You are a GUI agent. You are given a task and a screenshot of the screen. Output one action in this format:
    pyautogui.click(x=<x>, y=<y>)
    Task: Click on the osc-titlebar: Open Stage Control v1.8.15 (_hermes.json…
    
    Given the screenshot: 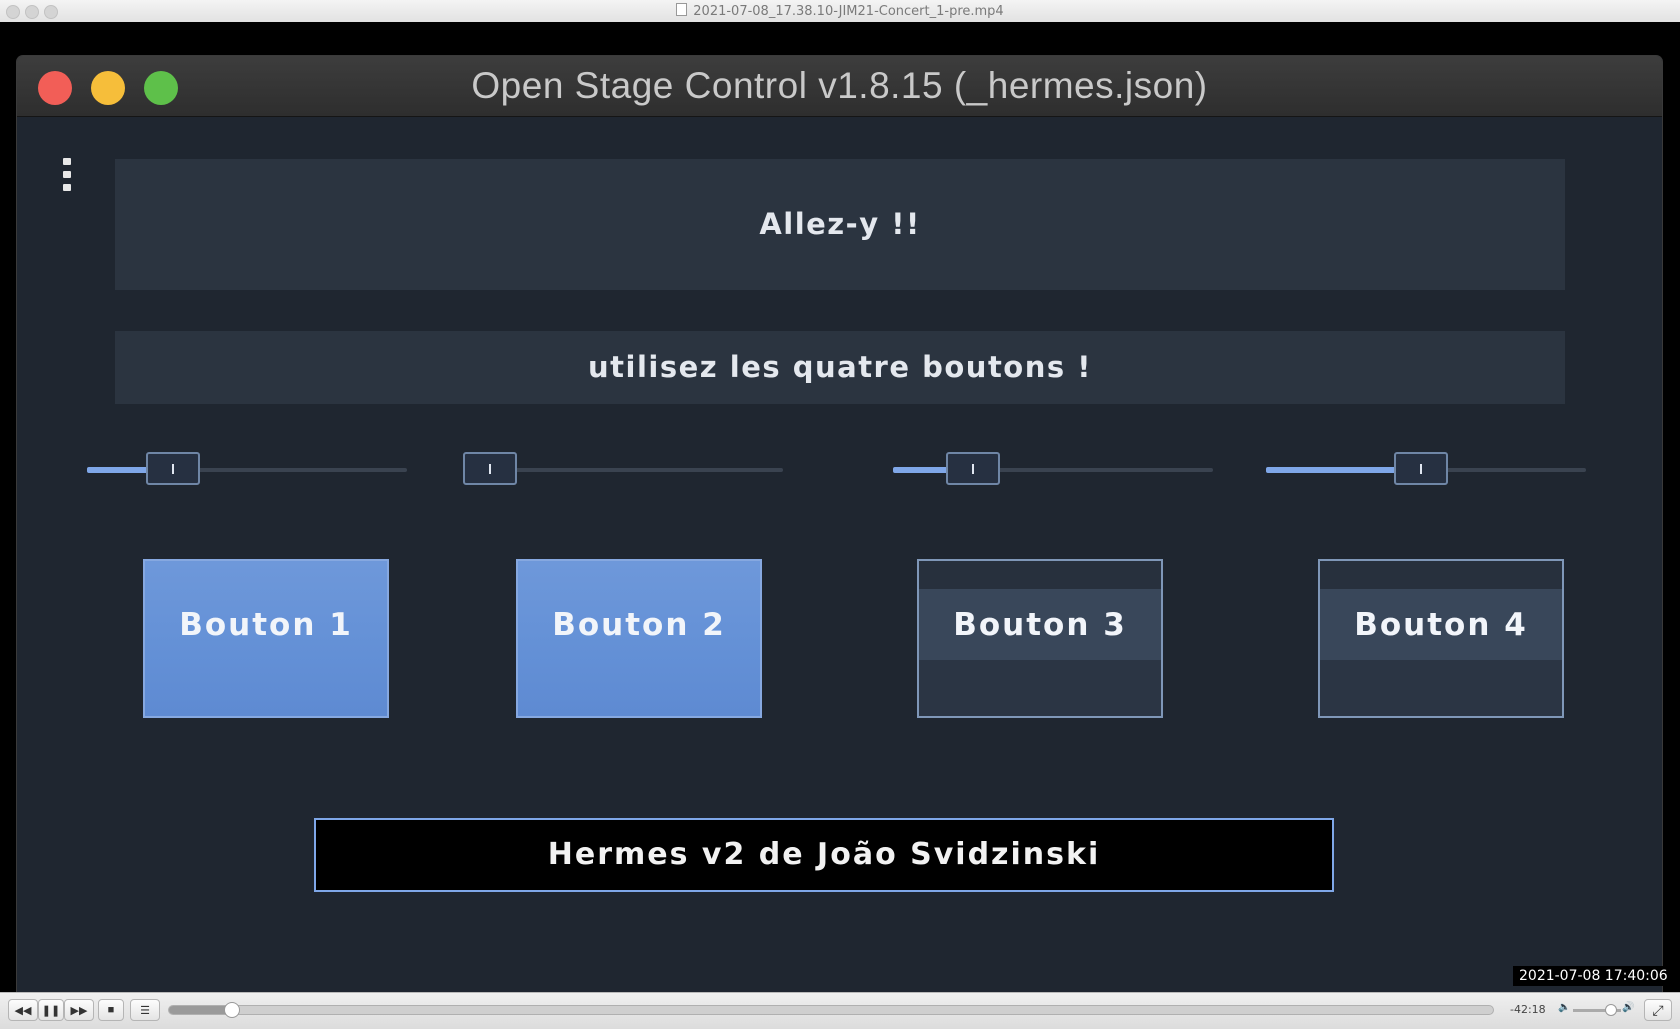 What is the action you would take?
    pyautogui.click(x=839, y=86)
    